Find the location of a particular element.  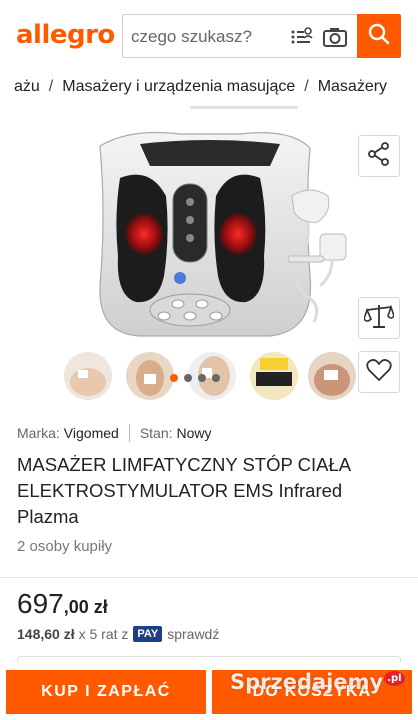

search-box is located at coordinates (240, 36).